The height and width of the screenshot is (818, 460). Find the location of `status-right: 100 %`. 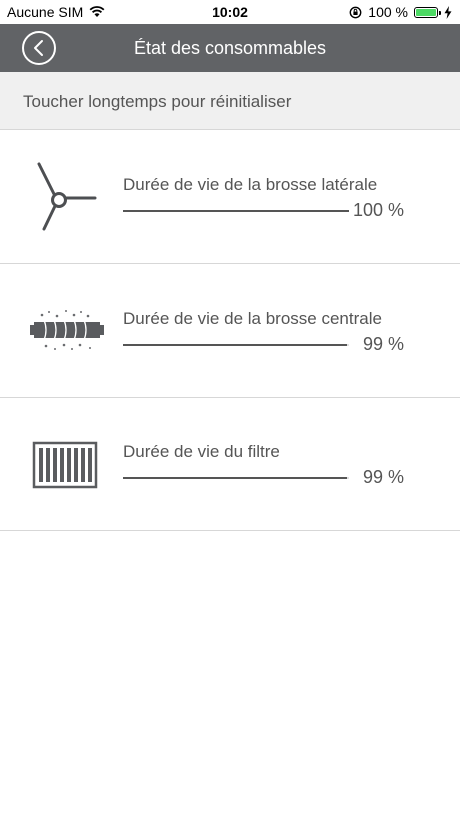

status-right: 100 % is located at coordinates (400, 12).